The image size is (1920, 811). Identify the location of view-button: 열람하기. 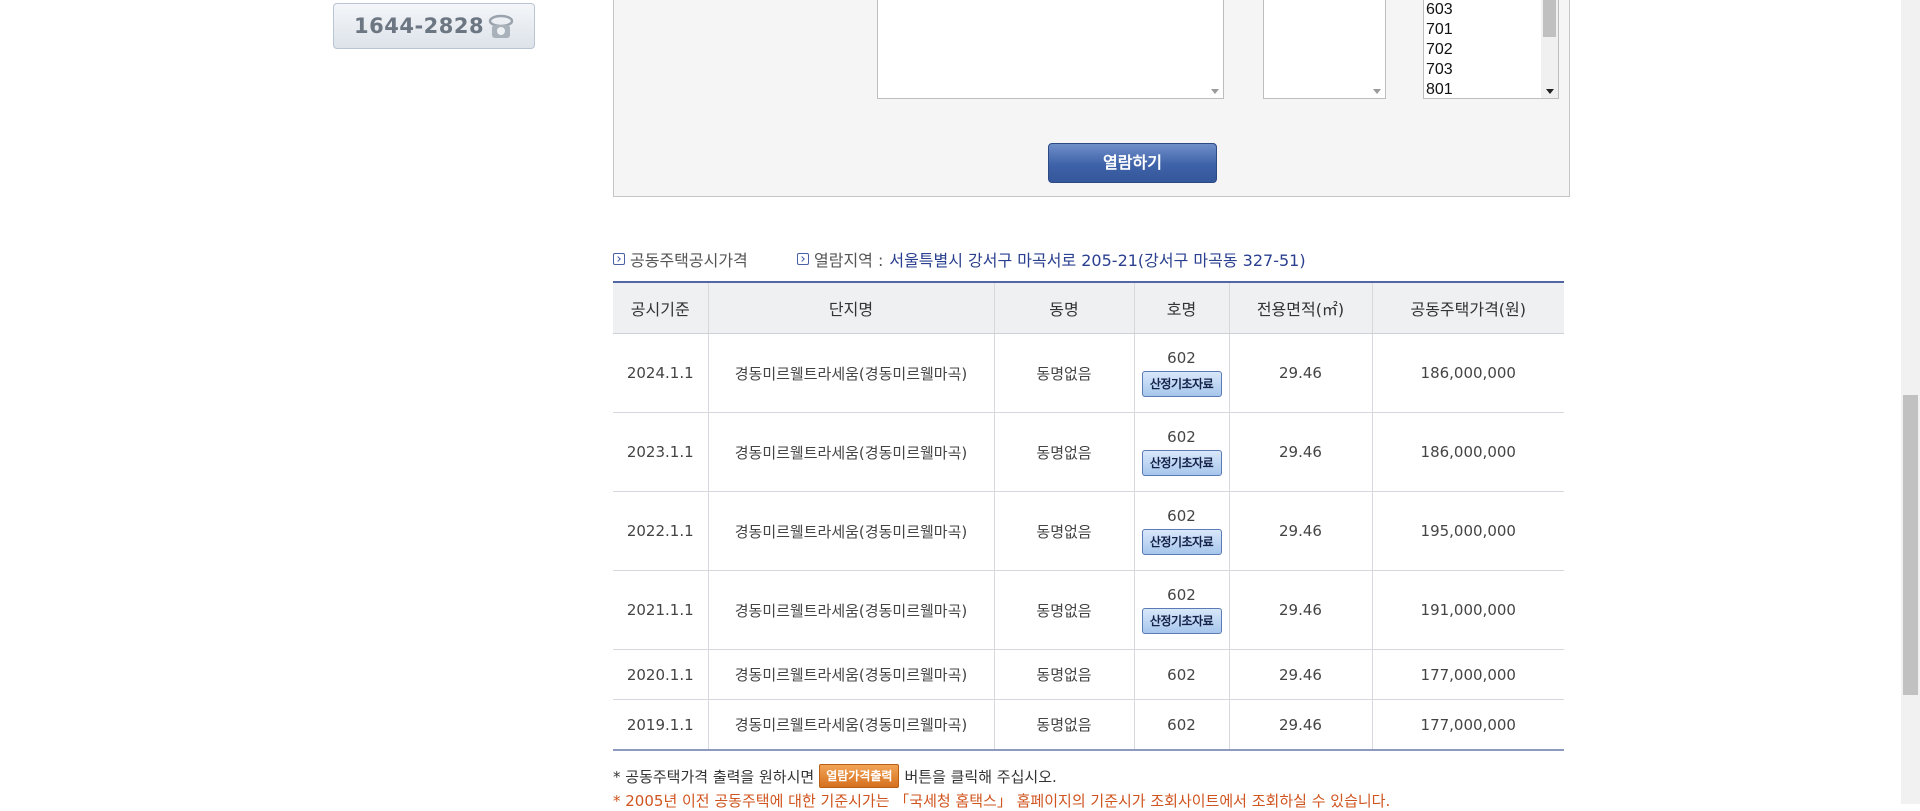
(1132, 163).